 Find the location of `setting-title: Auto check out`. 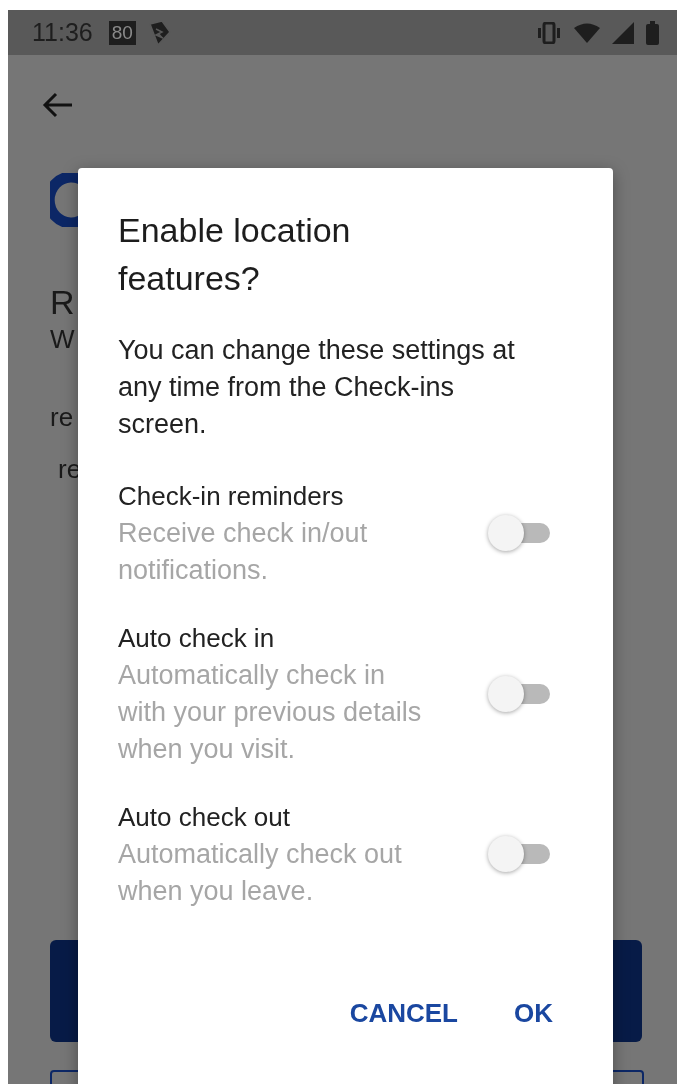

setting-title: Auto check out is located at coordinates (204, 817).